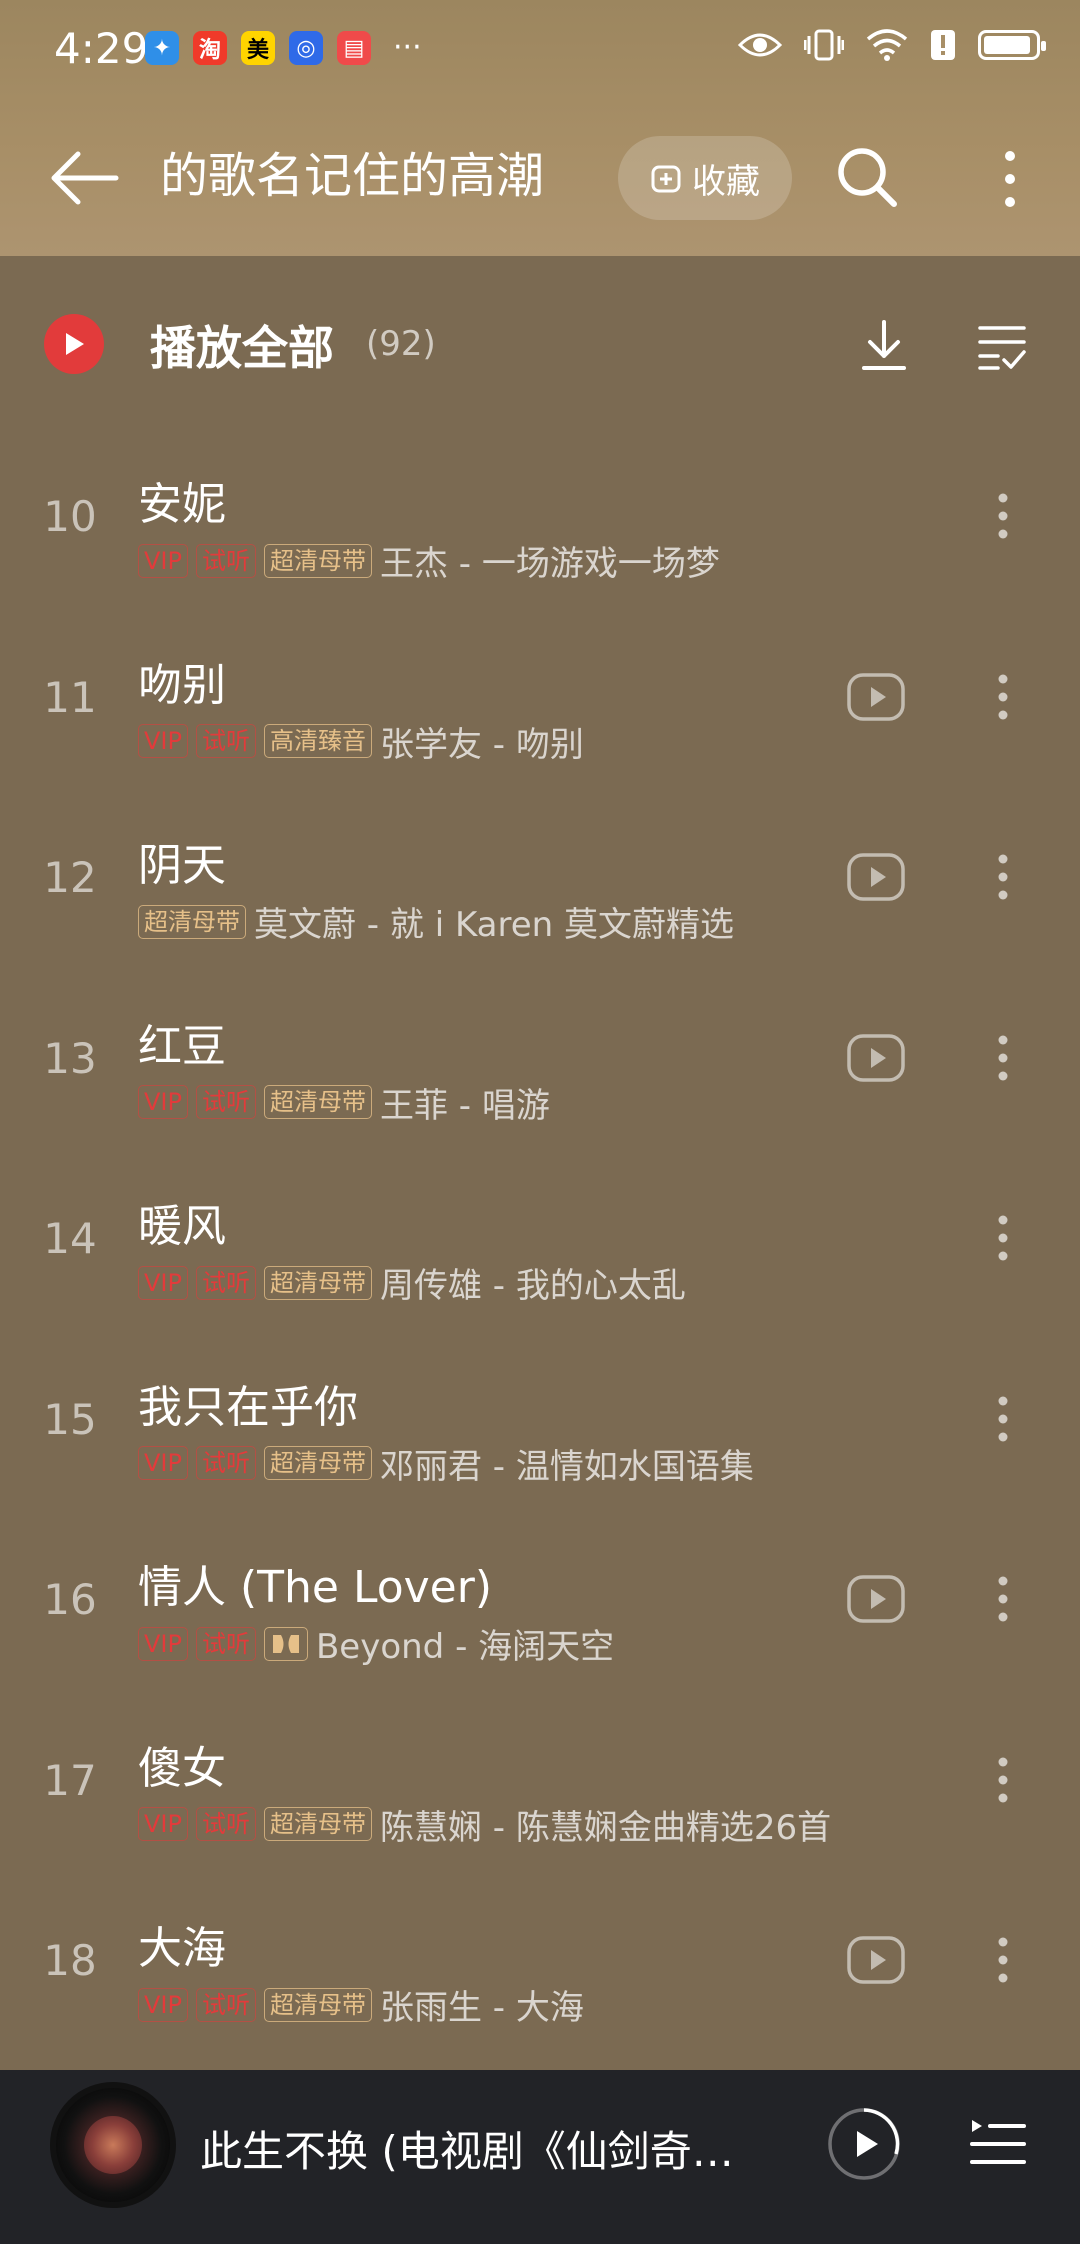 The height and width of the screenshot is (2244, 1080). I want to click on song-row: 14 暖风 VIP 试听 超清母带 周传雄 - 我的心太乱, so click(540, 1252).